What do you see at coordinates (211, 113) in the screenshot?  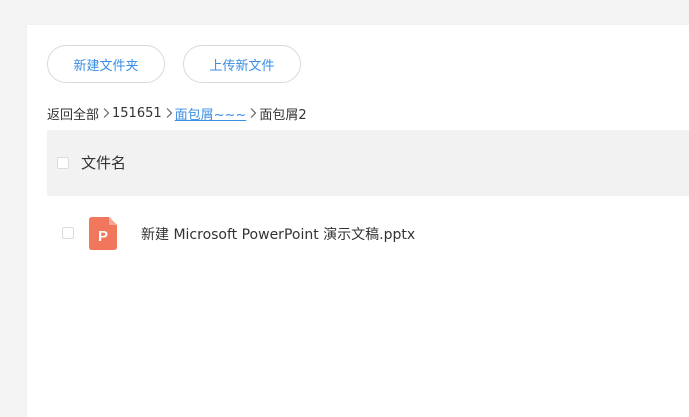 I see `breadcrumb-item-link: 面包屑~~~` at bounding box center [211, 113].